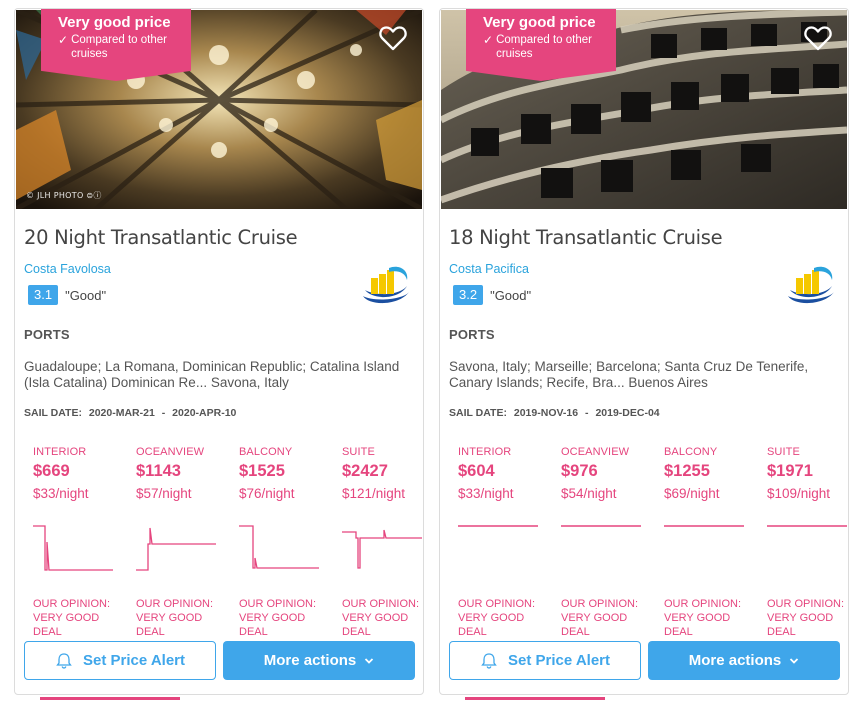  Describe the element at coordinates (687, 471) in the screenshot. I see `cabin-price: $1255` at that location.